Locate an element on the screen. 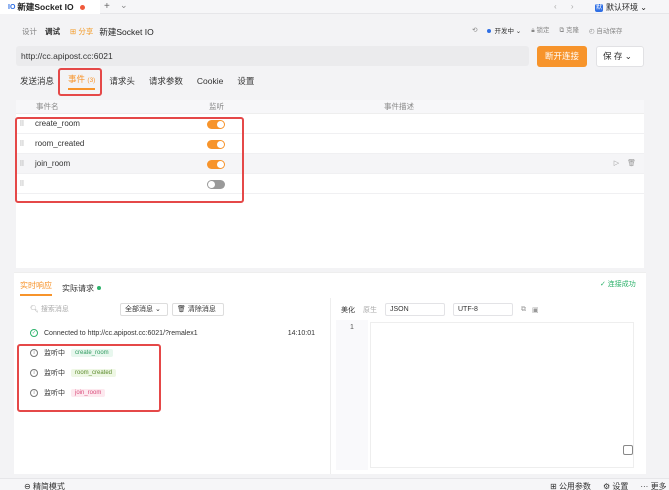  share-button: ⊞ 分享 is located at coordinates (81, 31).